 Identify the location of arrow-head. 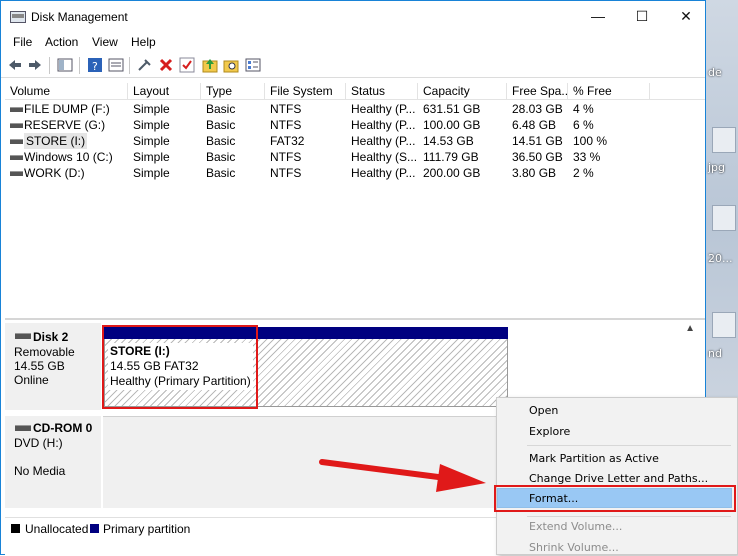
(461, 478).